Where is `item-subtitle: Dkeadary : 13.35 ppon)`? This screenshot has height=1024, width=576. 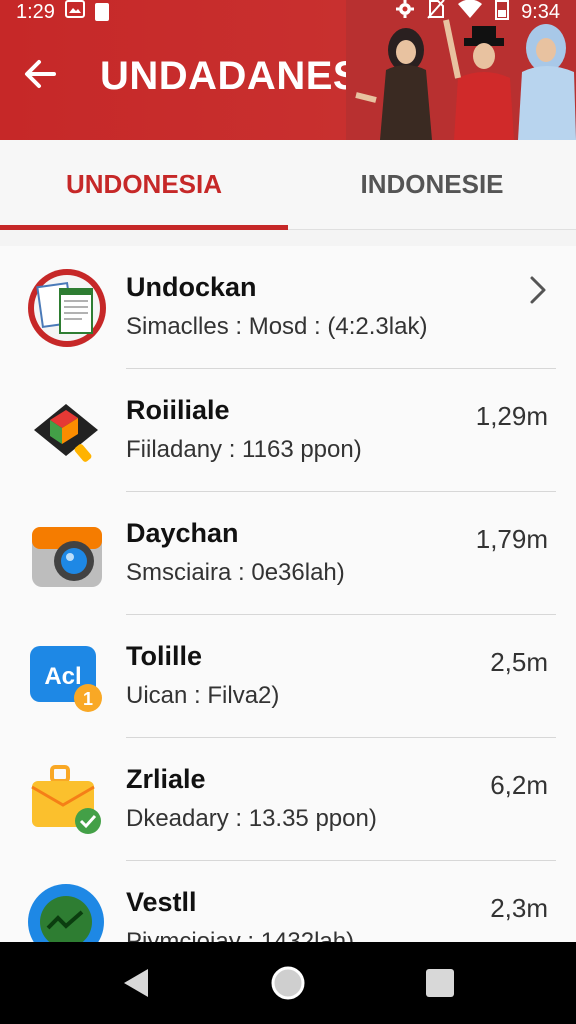 item-subtitle: Dkeadary : 13.35 ppon) is located at coordinates (251, 818).